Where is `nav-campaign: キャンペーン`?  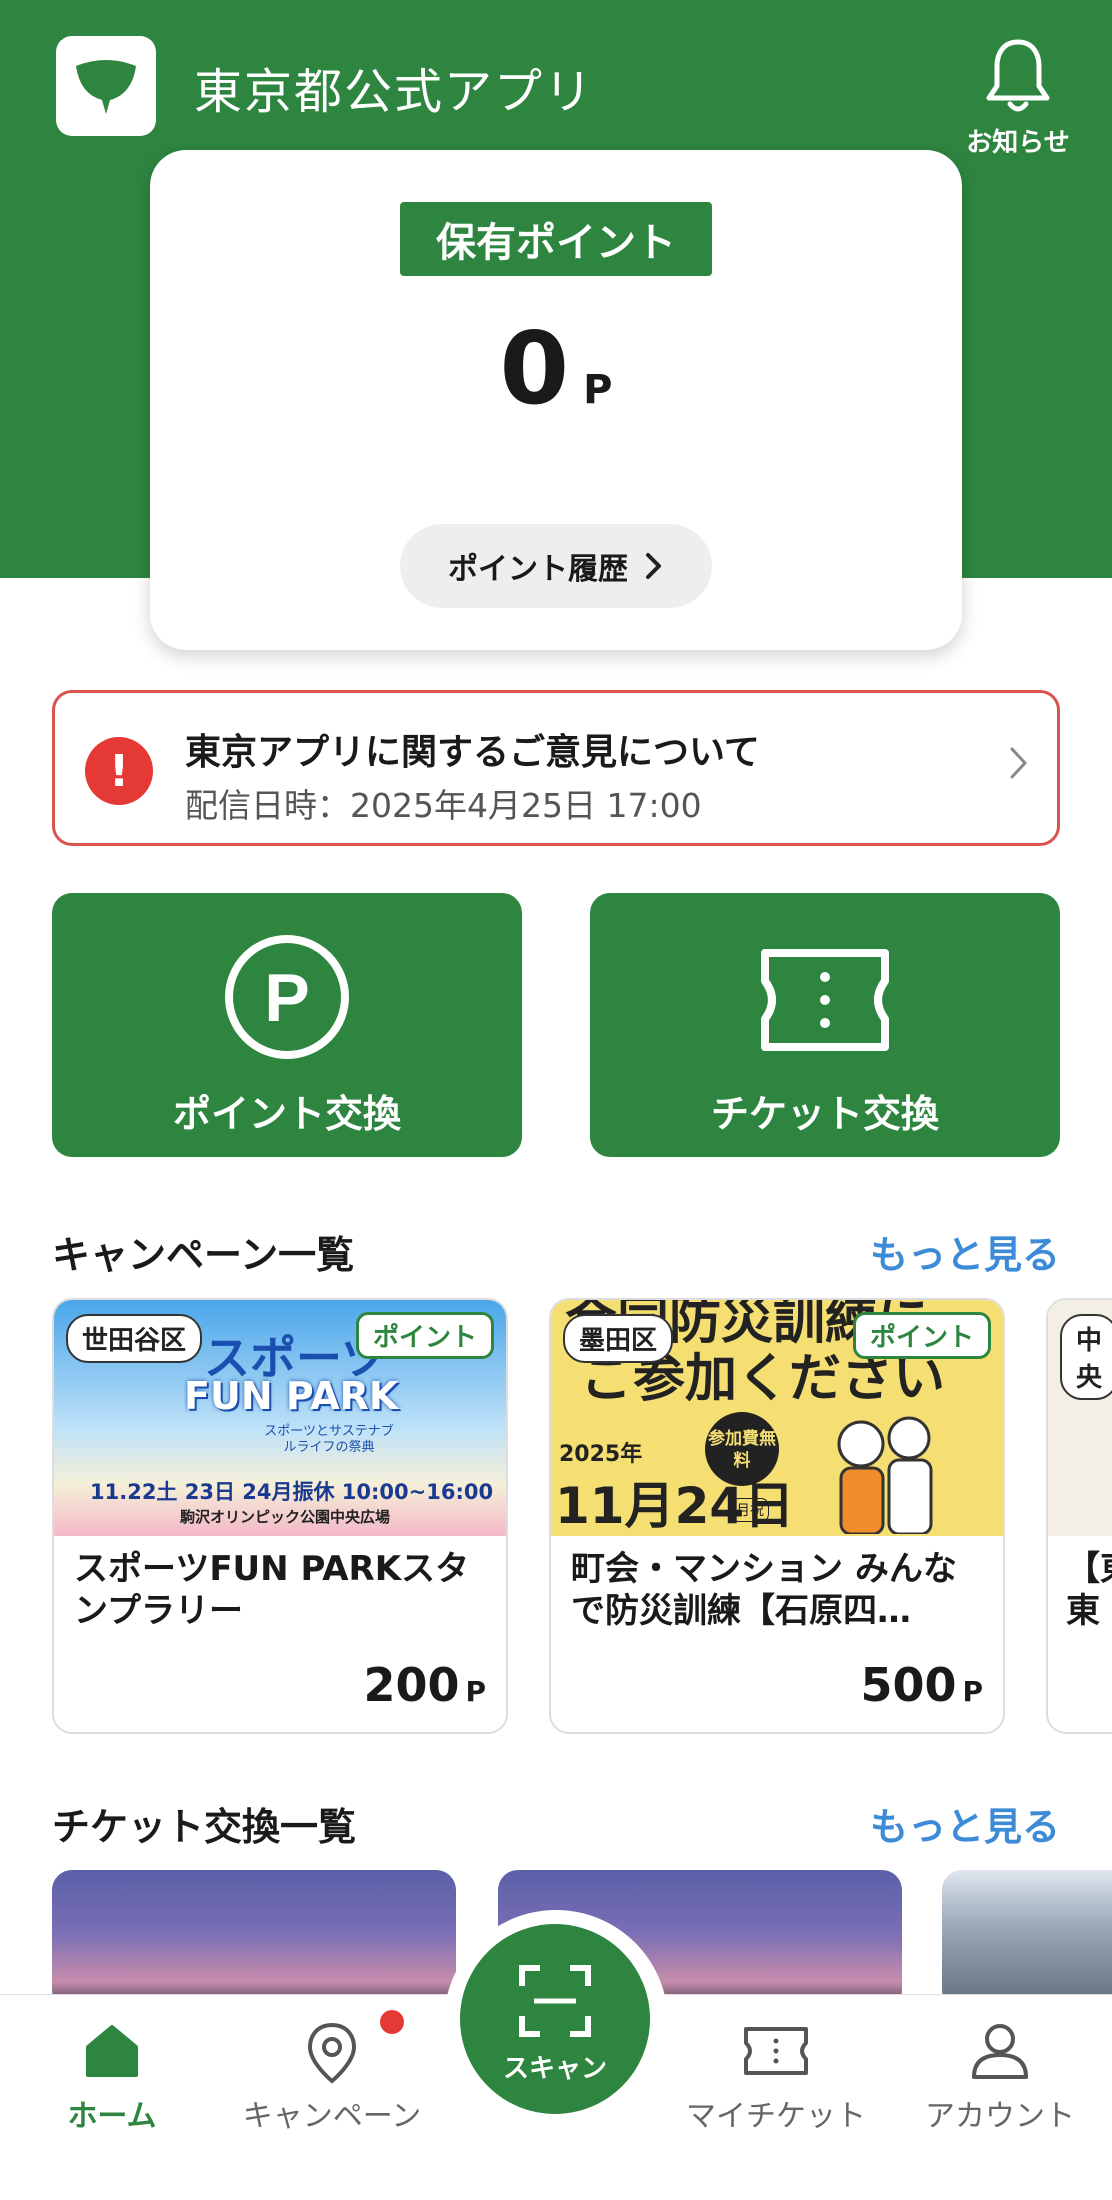
nav-campaign: キャンペーン is located at coordinates (332, 2078).